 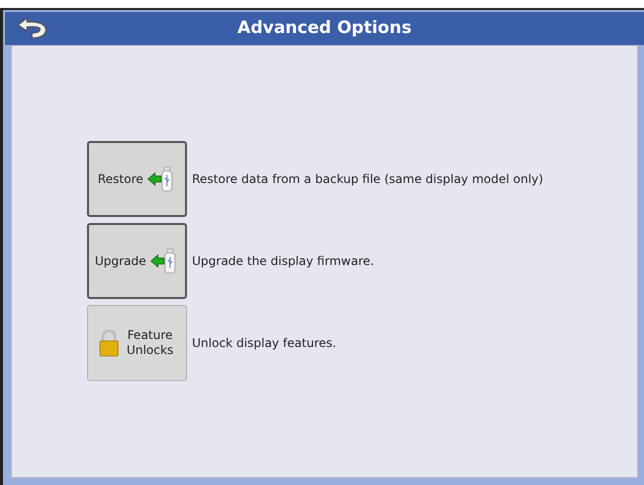 I want to click on option-button: Upgrade, so click(x=137, y=261).